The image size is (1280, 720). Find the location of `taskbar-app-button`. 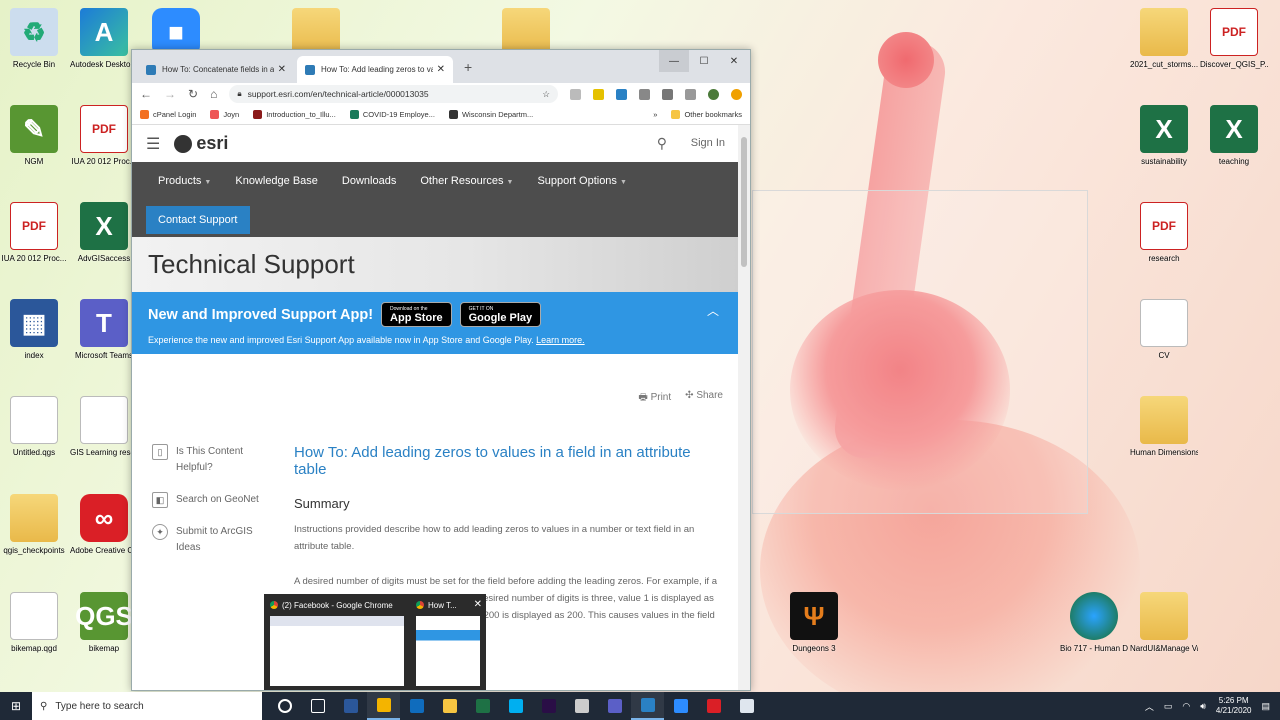

taskbar-app-button is located at coordinates (581, 706).